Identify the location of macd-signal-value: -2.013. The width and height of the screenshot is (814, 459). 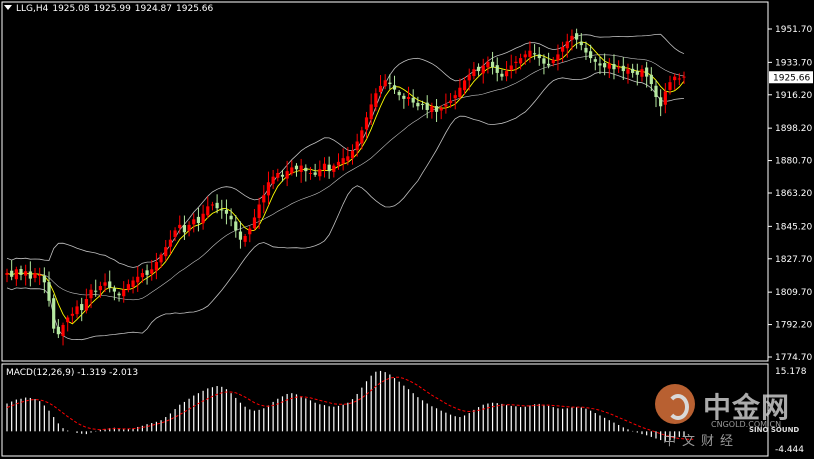
(124, 373).